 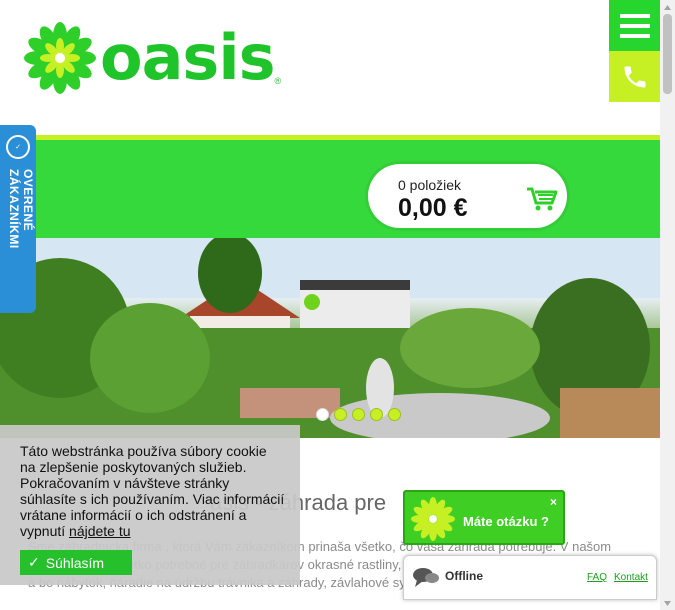 I want to click on trust-badge-icon: ✓, so click(x=18, y=147).